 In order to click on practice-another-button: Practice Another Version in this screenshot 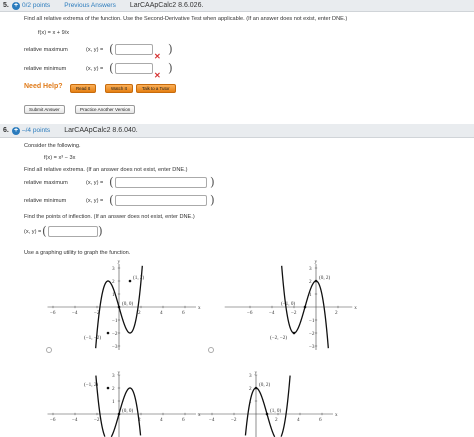, I will do `click(105, 109)`.